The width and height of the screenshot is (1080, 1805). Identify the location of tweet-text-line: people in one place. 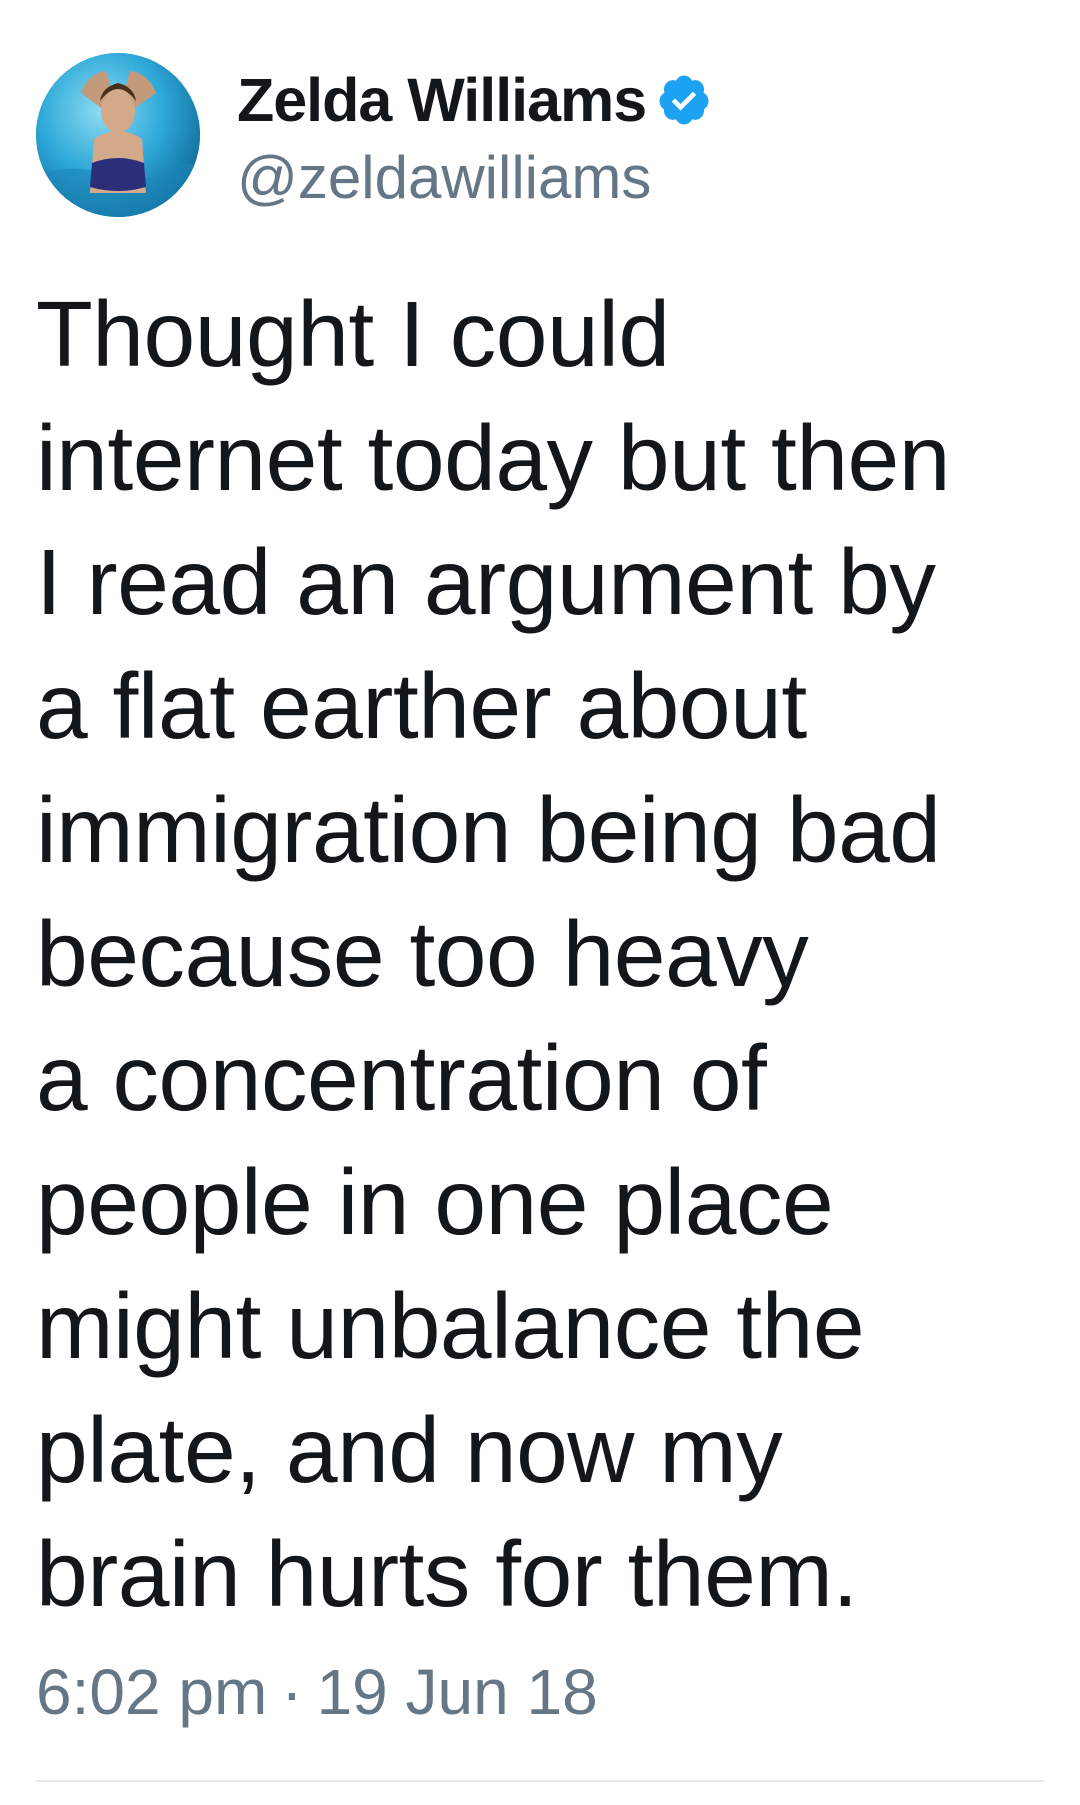
(435, 1202).